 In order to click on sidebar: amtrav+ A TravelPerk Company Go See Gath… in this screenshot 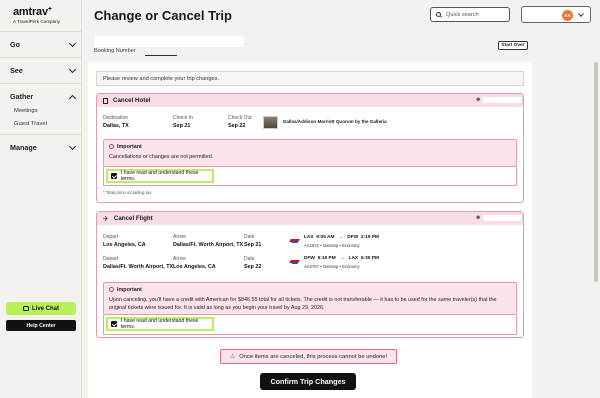, I will do `click(41, 199)`.